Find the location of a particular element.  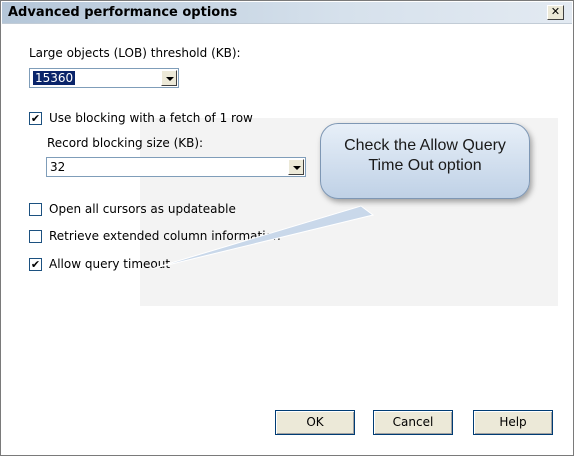

callout-pointer is located at coordinates (262, 237).